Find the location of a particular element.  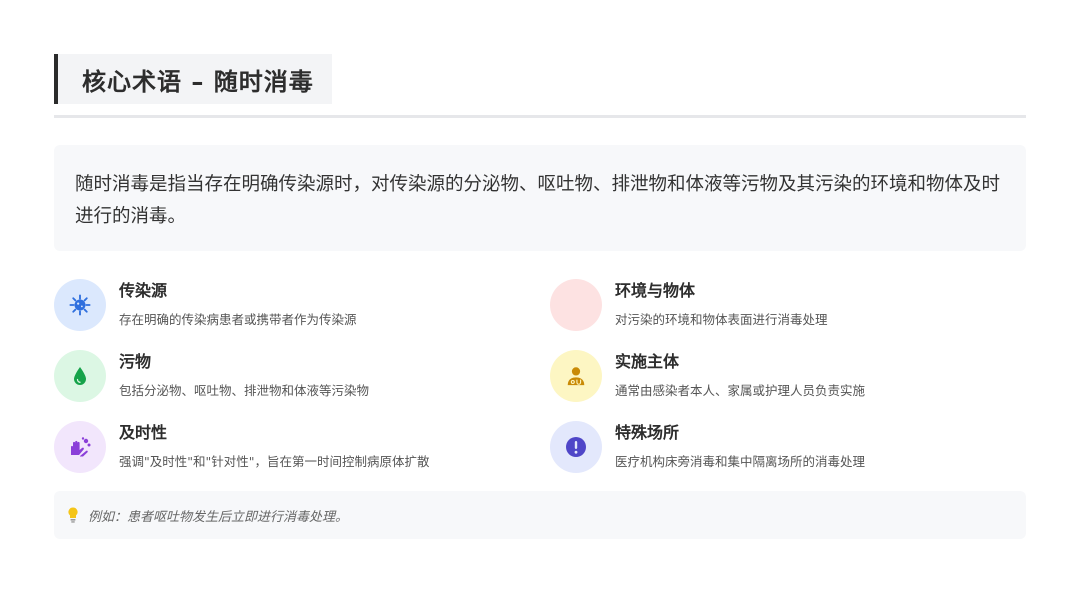

title-divider is located at coordinates (540, 116).